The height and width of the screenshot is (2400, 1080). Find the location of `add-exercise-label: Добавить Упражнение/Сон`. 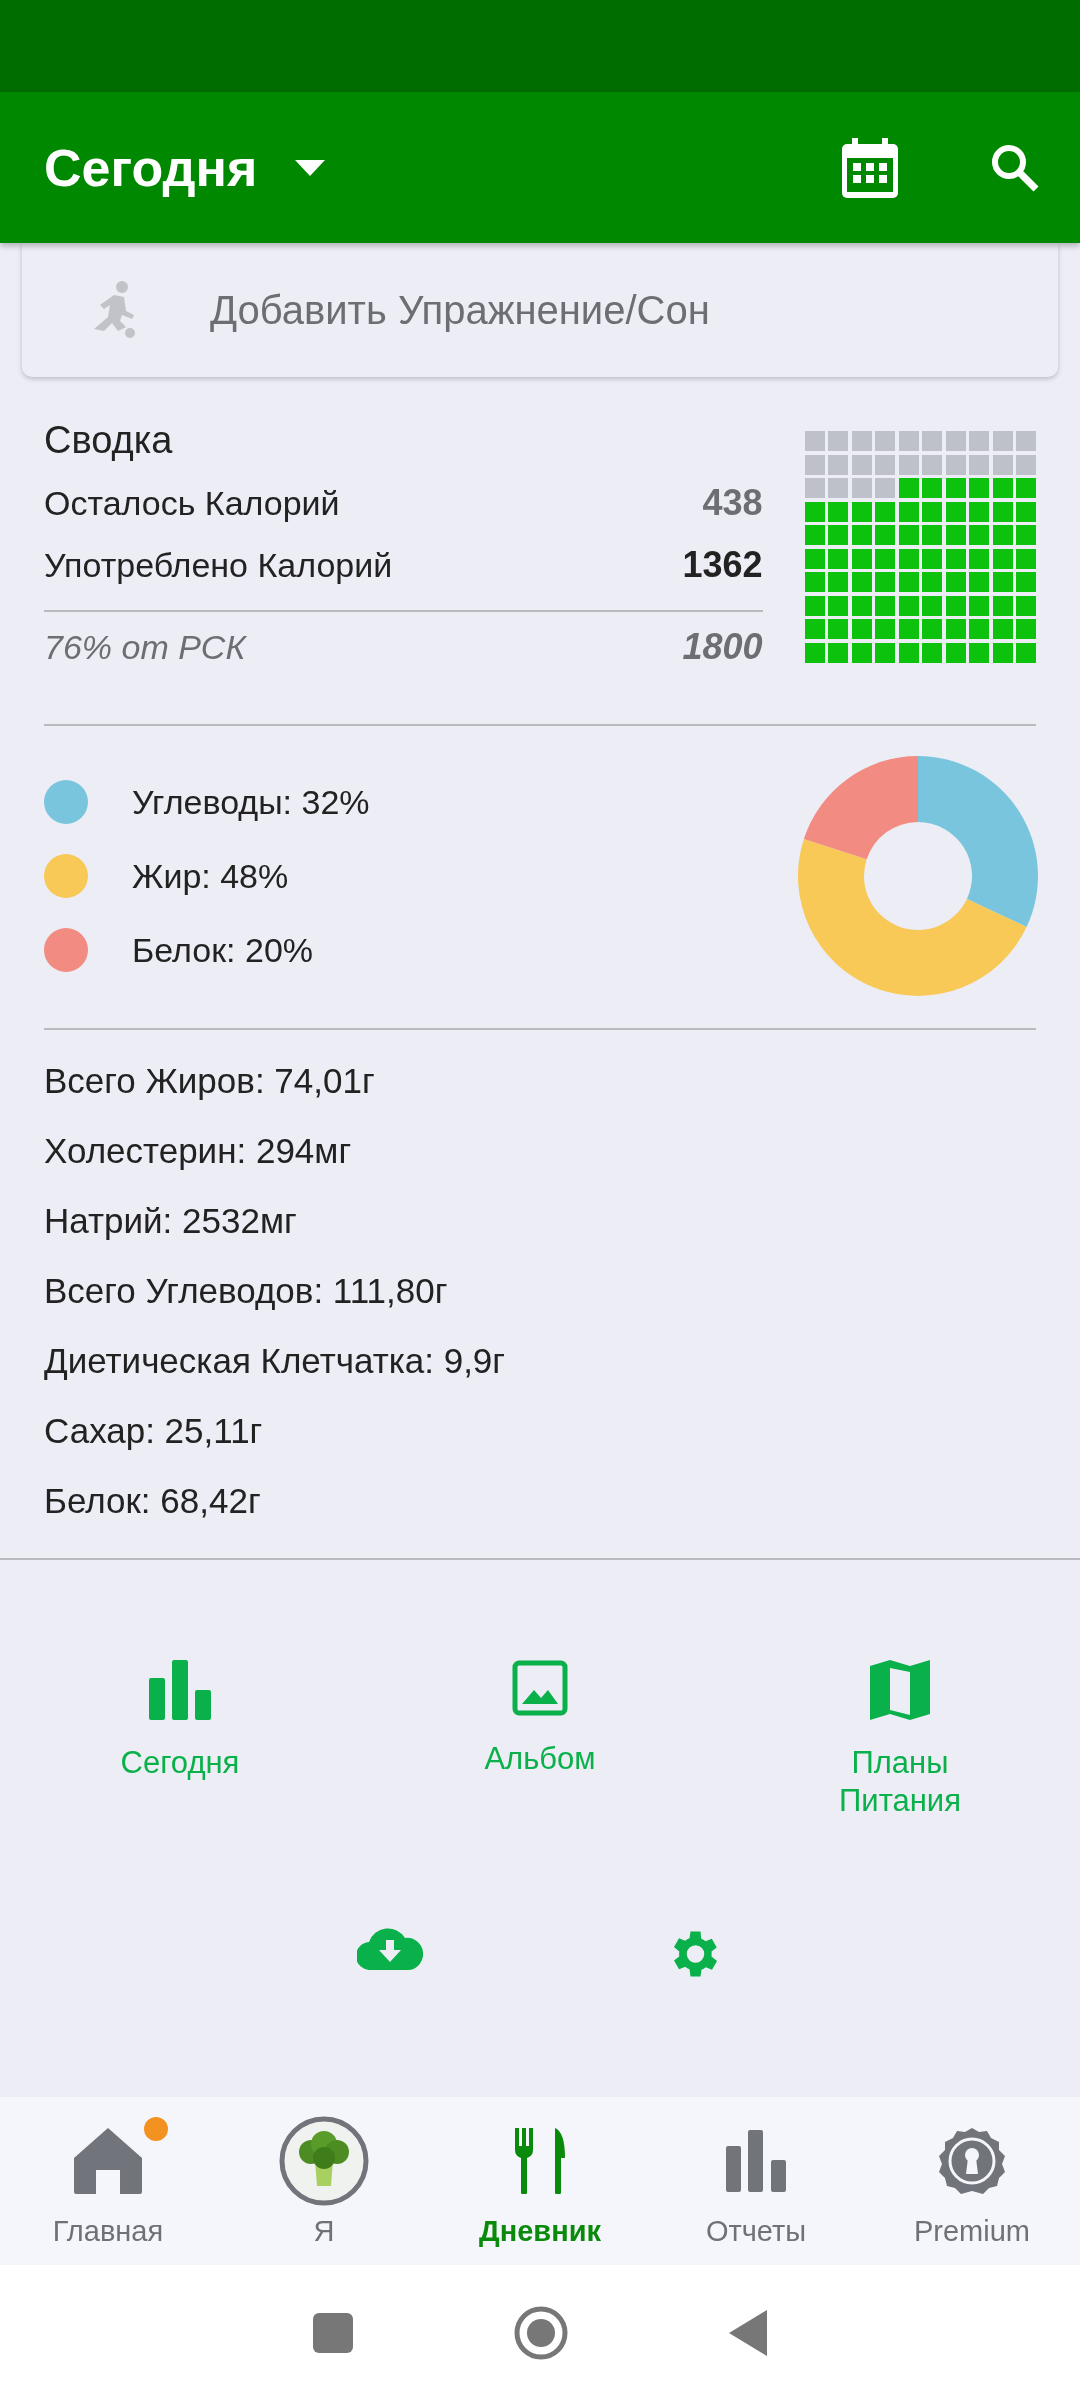

add-exercise-label: Добавить Упражнение/Сон is located at coordinates (460, 310).